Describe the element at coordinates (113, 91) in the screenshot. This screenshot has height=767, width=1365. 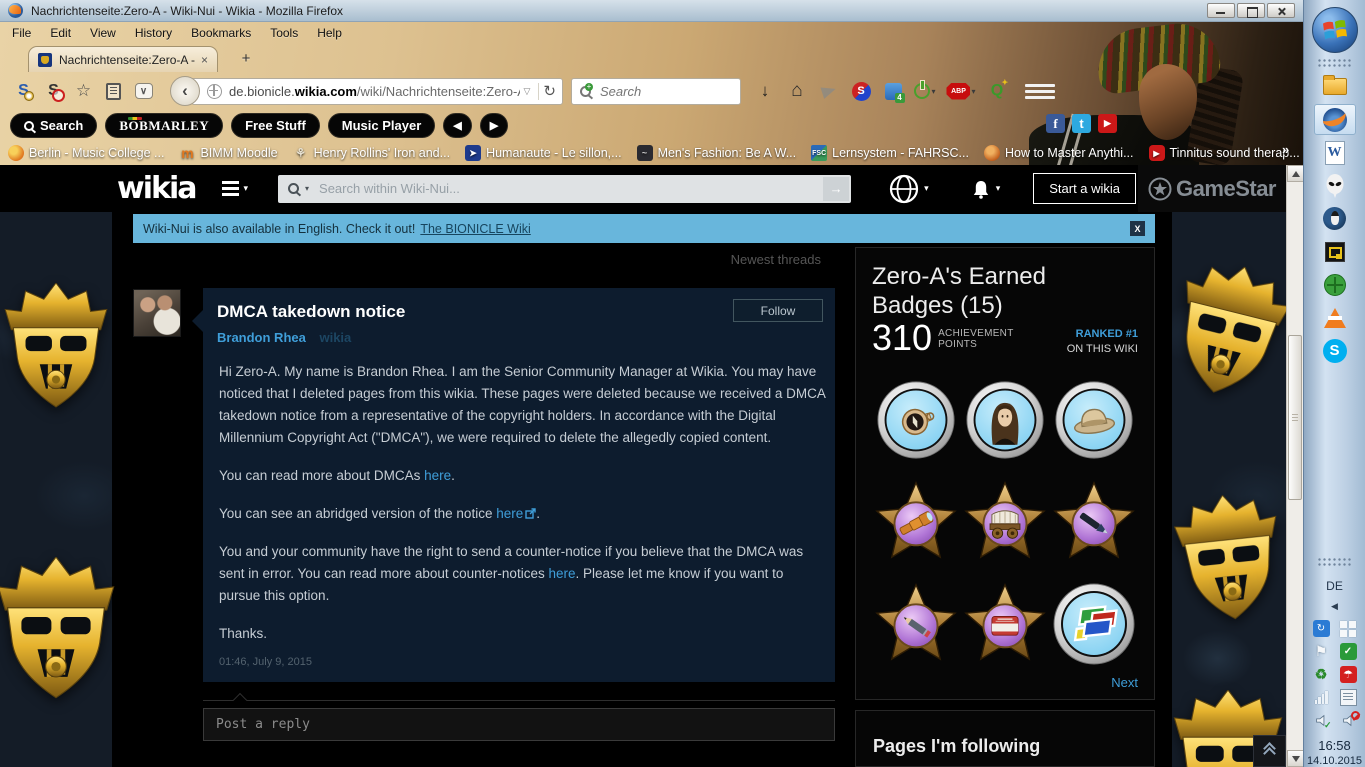
I see `reading-list-icon` at that location.